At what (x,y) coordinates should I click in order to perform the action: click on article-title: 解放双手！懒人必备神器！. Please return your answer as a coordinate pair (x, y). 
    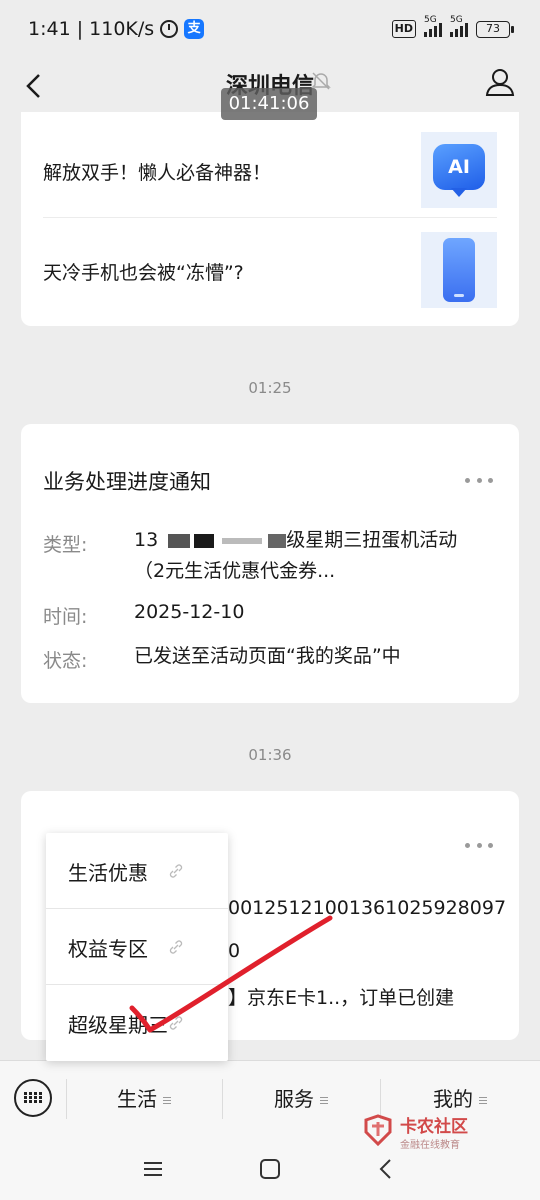
    Looking at the image, I should click on (157, 173).